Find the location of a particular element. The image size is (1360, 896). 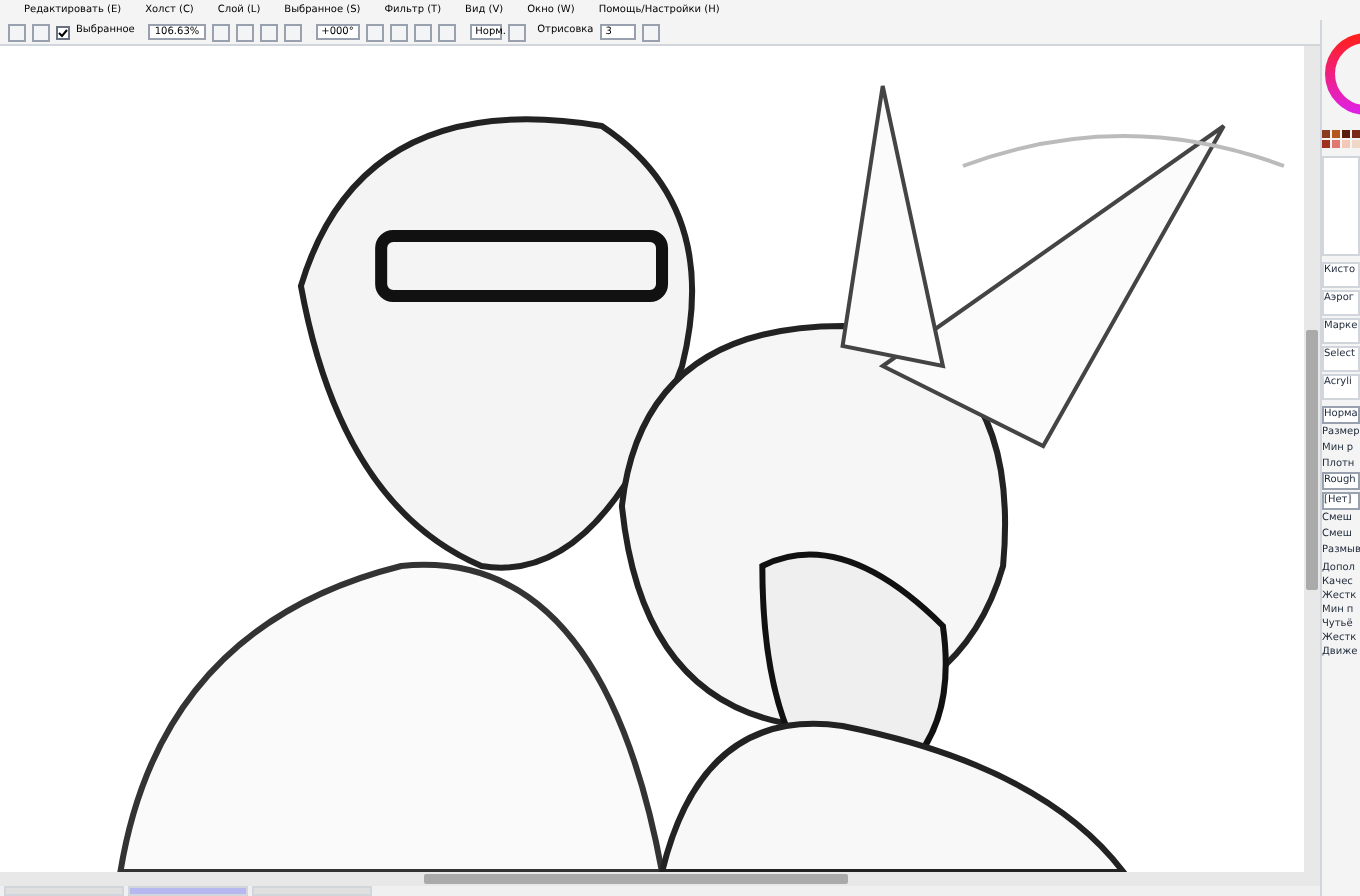

vertical-scrollbar is located at coordinates (1312, 459).